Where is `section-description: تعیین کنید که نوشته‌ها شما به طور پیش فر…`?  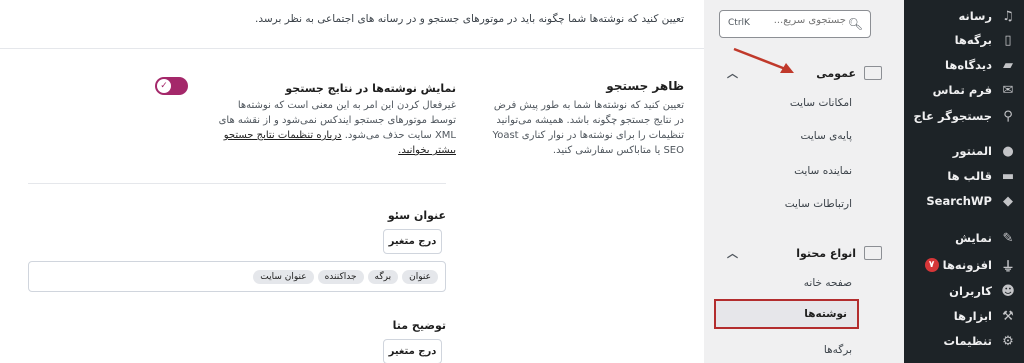
section-description: تعیین کنید که نوشته‌ها شما به طور پیش فر… is located at coordinates (588, 128).